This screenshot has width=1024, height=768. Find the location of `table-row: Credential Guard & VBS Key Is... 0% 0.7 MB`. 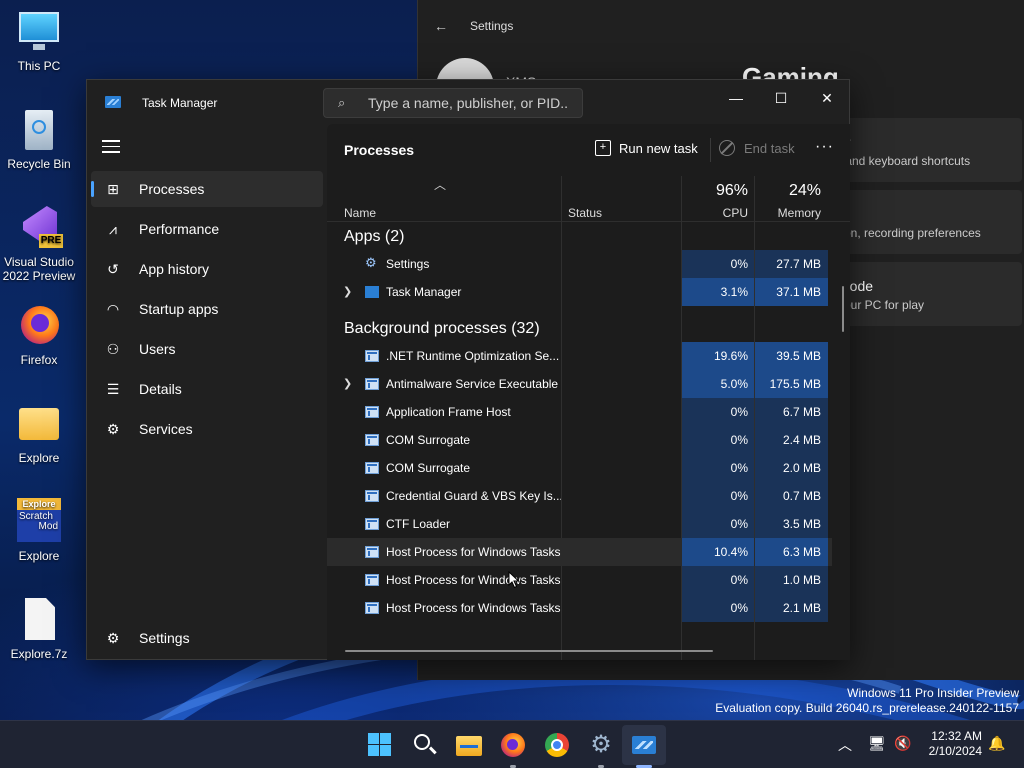

table-row: Credential Guard & VBS Key Is... 0% 0.7 MB is located at coordinates (579, 496).